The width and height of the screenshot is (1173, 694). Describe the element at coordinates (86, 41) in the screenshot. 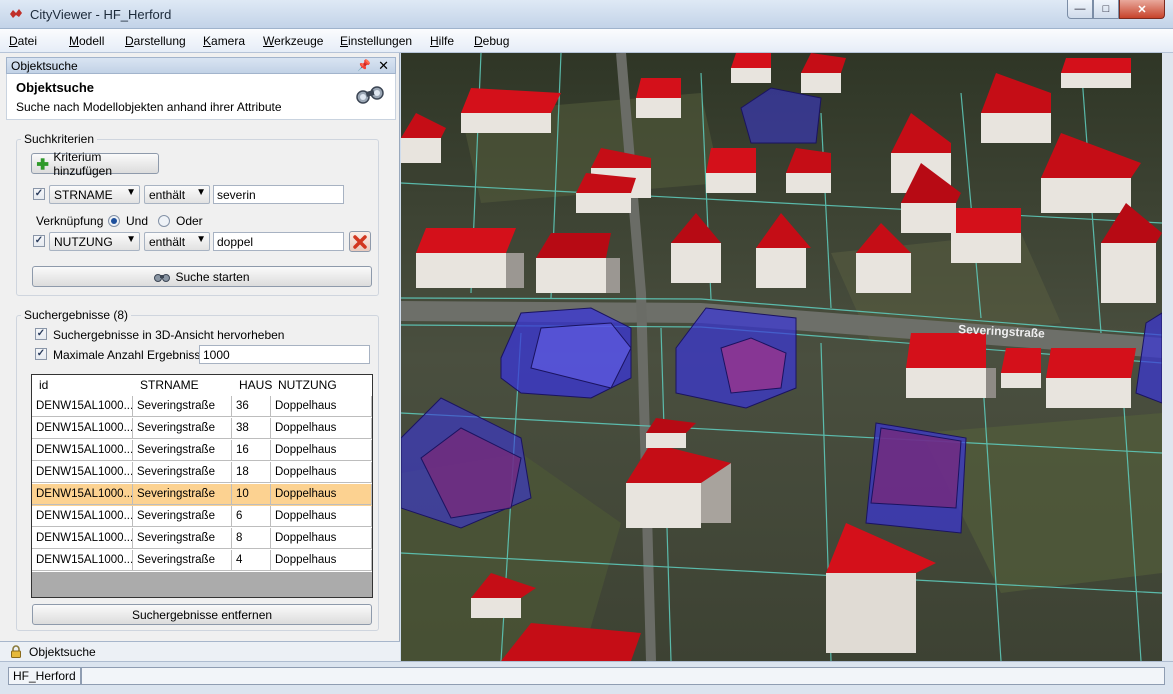

I see `menu-modell: Modell` at that location.